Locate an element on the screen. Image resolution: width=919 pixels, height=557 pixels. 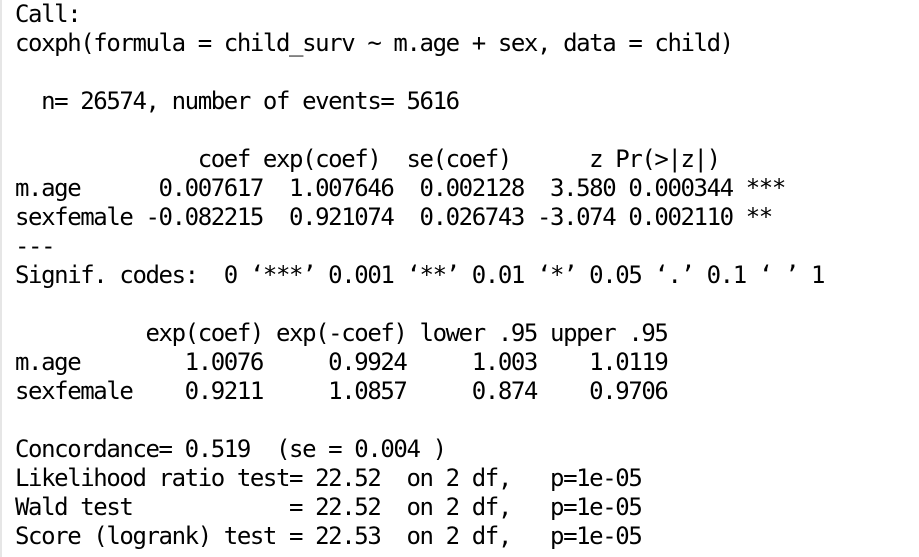
call-label-line: Call: is located at coordinates (48, 14).